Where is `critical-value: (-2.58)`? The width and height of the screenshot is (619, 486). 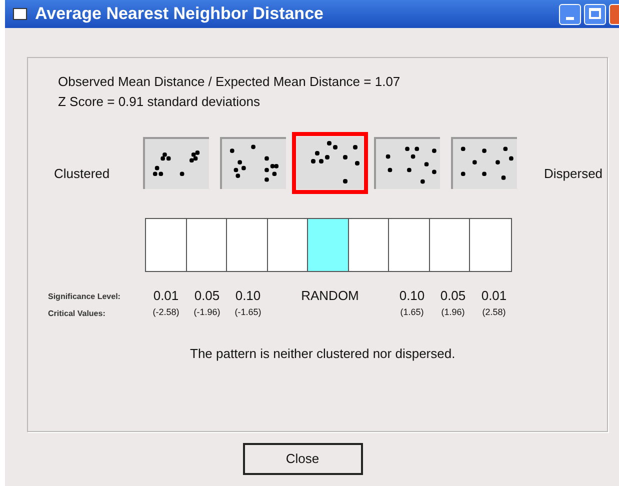
critical-value: (-2.58) is located at coordinates (166, 312).